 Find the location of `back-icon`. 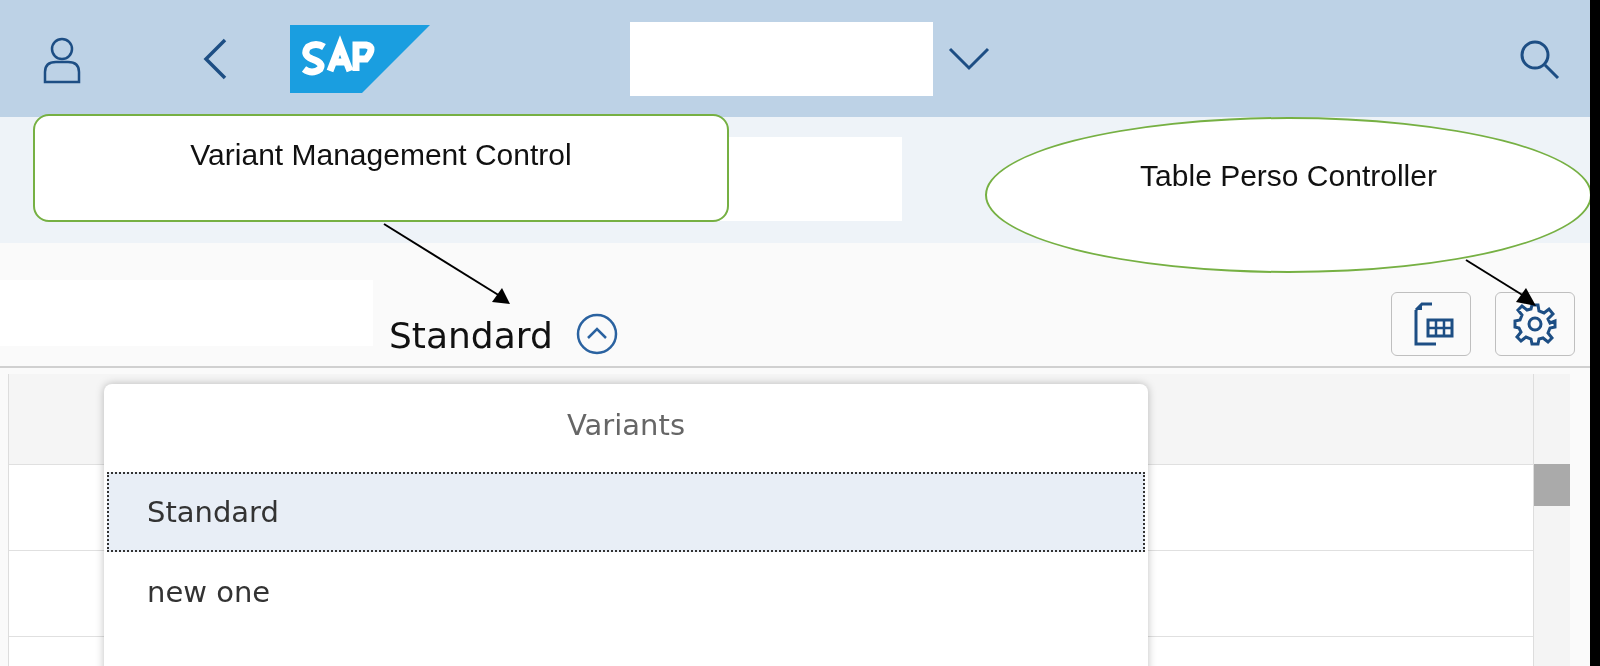

back-icon is located at coordinates (215, 58).